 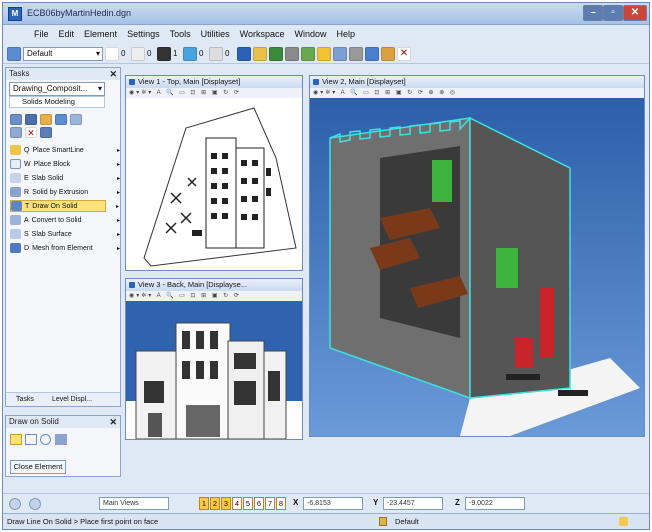 I want to click on view-button-1: 1, so click(x=204, y=503).